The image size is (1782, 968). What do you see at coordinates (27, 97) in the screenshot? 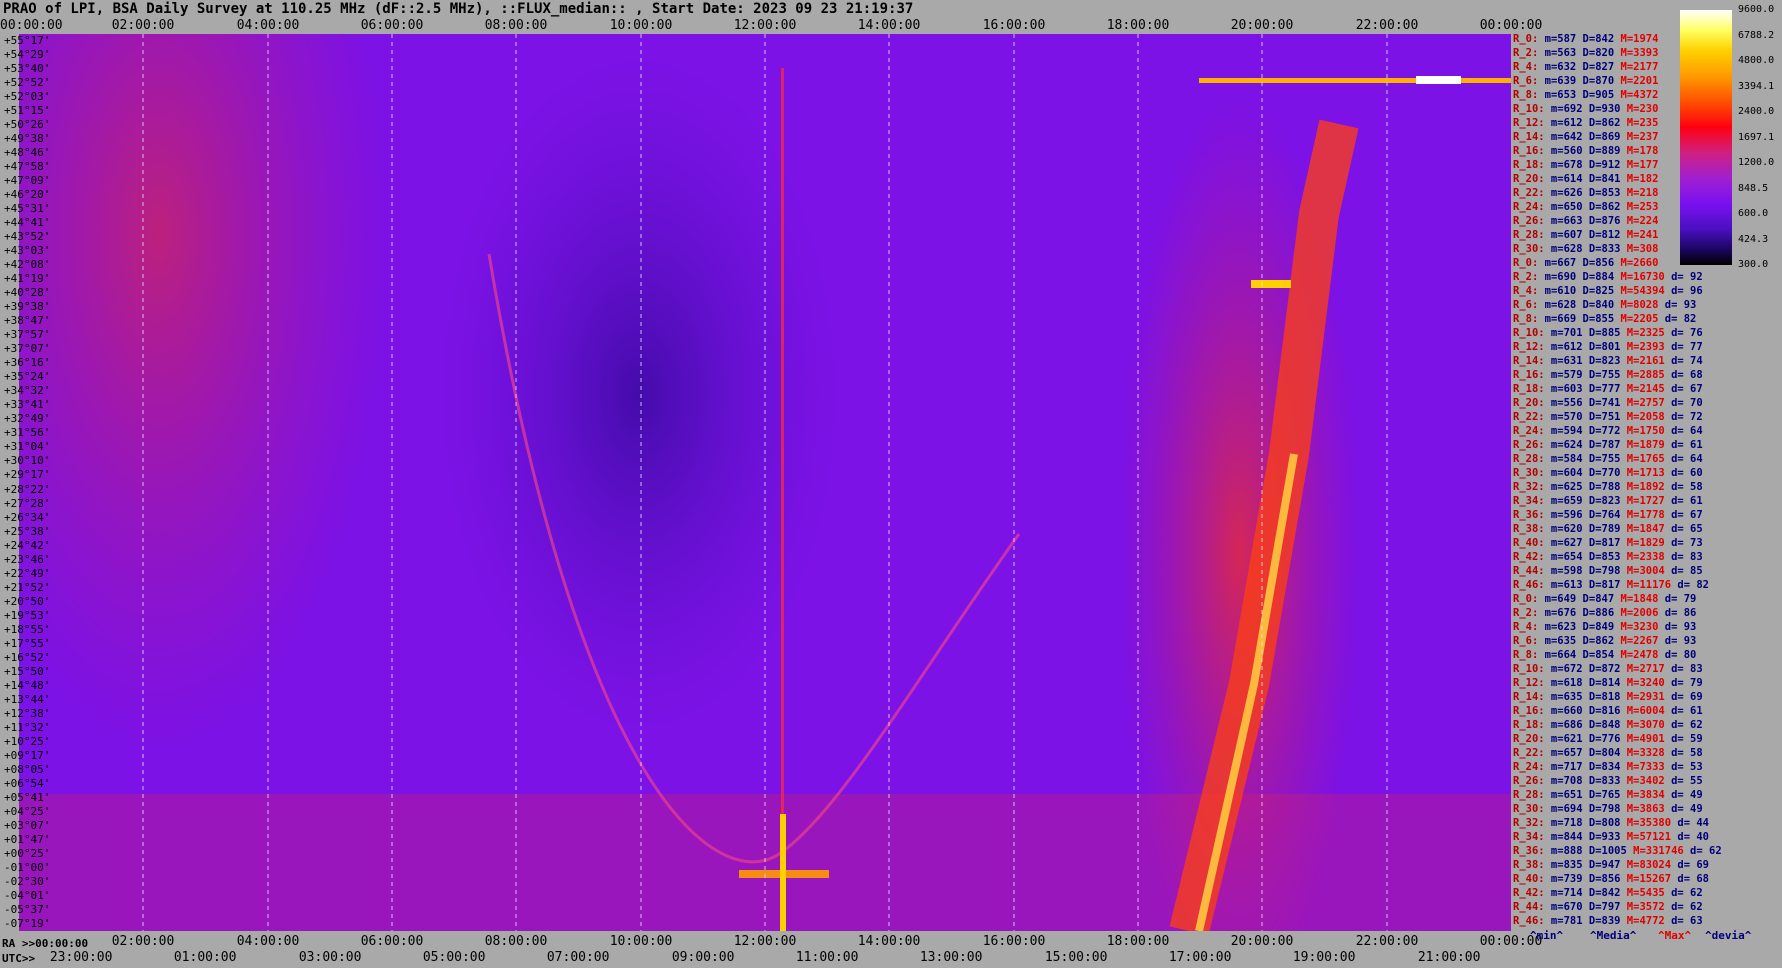
I see `declination-label: +52°03'` at bounding box center [27, 97].